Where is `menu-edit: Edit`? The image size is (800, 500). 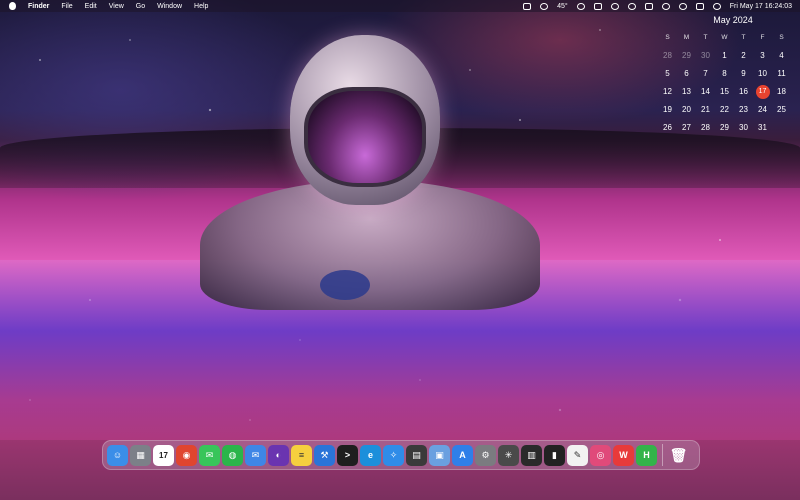
menu-edit: Edit is located at coordinates (91, 6).